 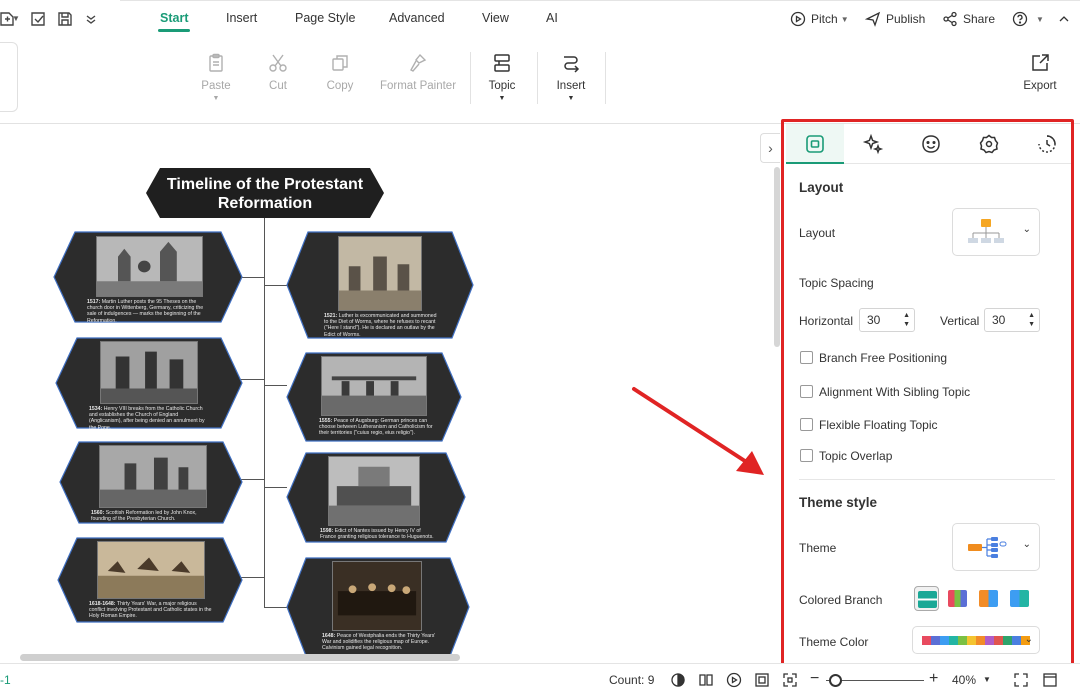 I want to click on export-button: Export, so click(x=1040, y=72).